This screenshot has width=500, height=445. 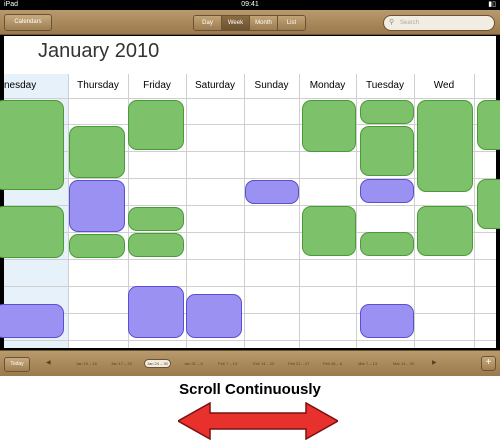 What do you see at coordinates (367, 363) in the screenshot?
I see `week-item: Mar 7 – 13` at bounding box center [367, 363].